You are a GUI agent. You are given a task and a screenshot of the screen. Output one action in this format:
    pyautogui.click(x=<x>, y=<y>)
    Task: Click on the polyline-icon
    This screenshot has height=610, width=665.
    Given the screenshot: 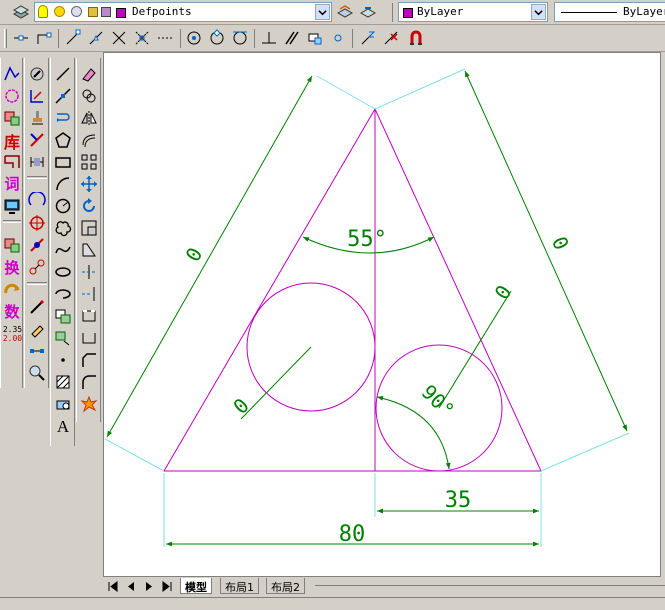 What is the action you would take?
    pyautogui.click(x=12, y=74)
    